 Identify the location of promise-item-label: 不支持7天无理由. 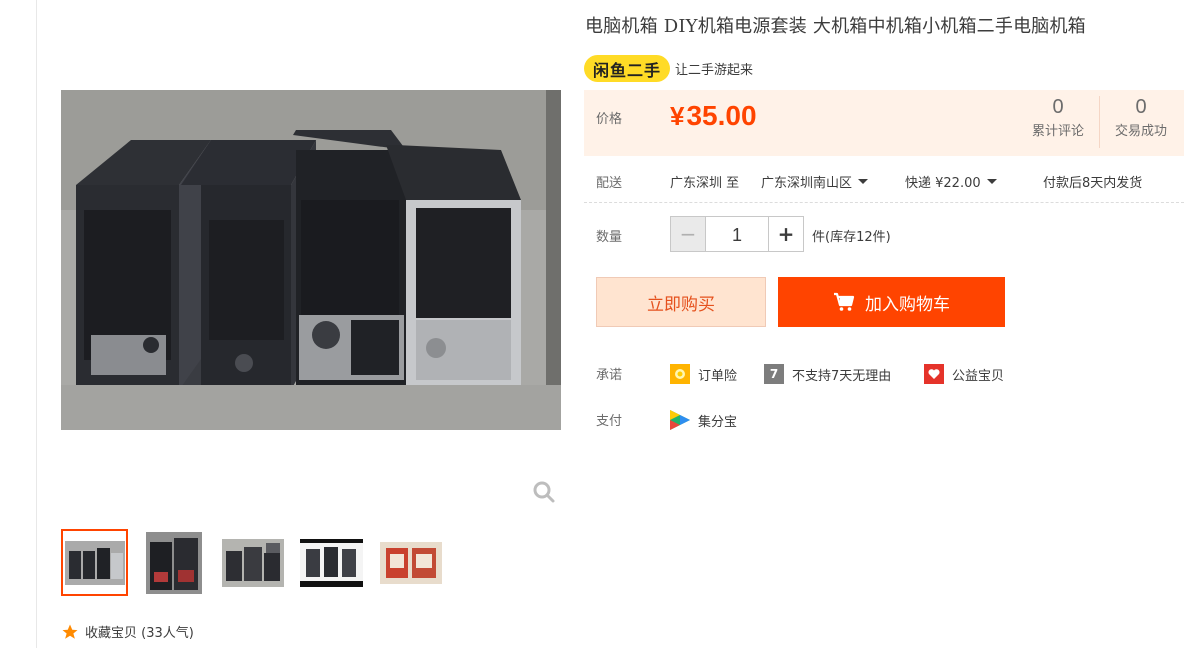
(842, 376).